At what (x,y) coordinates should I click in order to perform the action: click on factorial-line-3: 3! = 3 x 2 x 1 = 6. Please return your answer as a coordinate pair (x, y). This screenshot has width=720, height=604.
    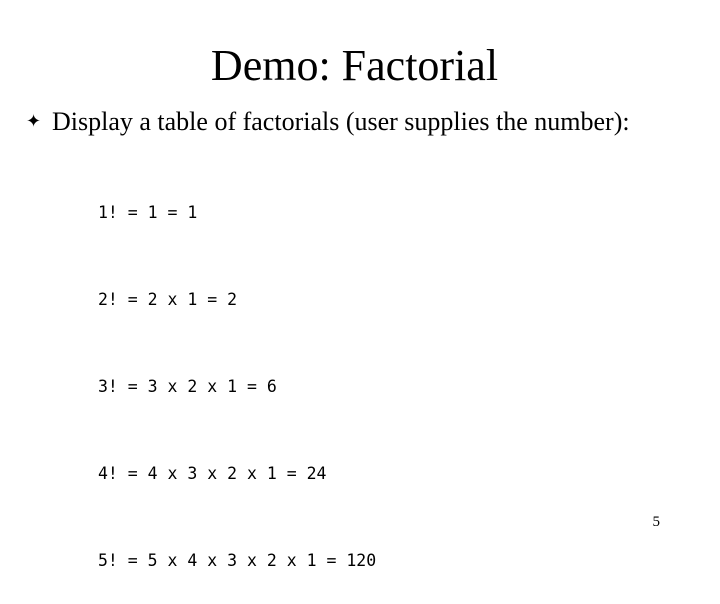
    Looking at the image, I should click on (187, 386).